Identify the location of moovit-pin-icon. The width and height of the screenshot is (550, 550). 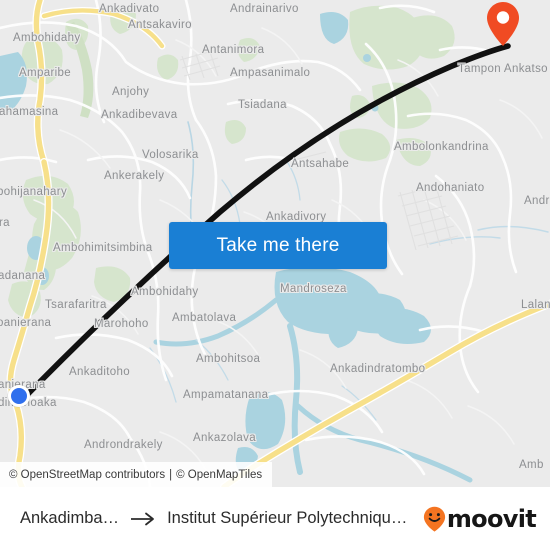
(434, 519).